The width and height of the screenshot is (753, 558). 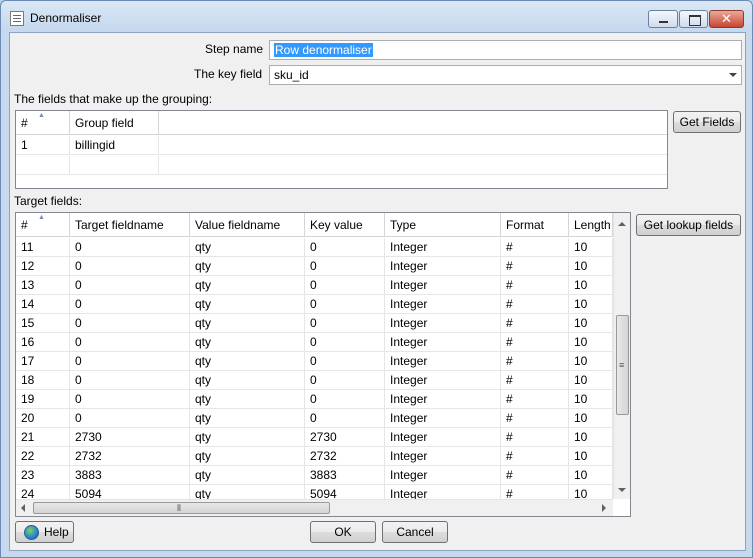 I want to click on table-row: 15 0 qty 0 Integer #10, so click(x=314, y=323).